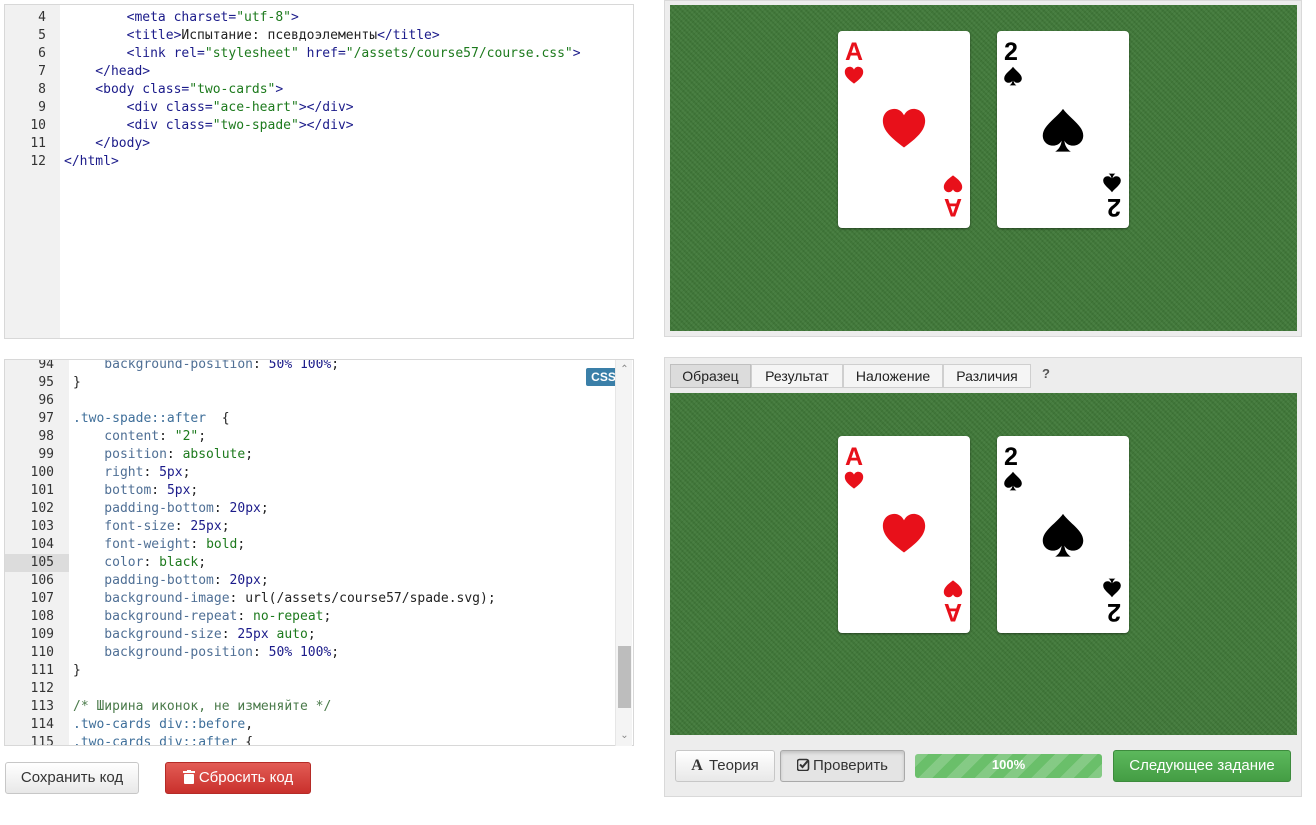 This screenshot has height=825, width=1316. I want to click on save-code-button: Сохранить код, so click(72, 778).